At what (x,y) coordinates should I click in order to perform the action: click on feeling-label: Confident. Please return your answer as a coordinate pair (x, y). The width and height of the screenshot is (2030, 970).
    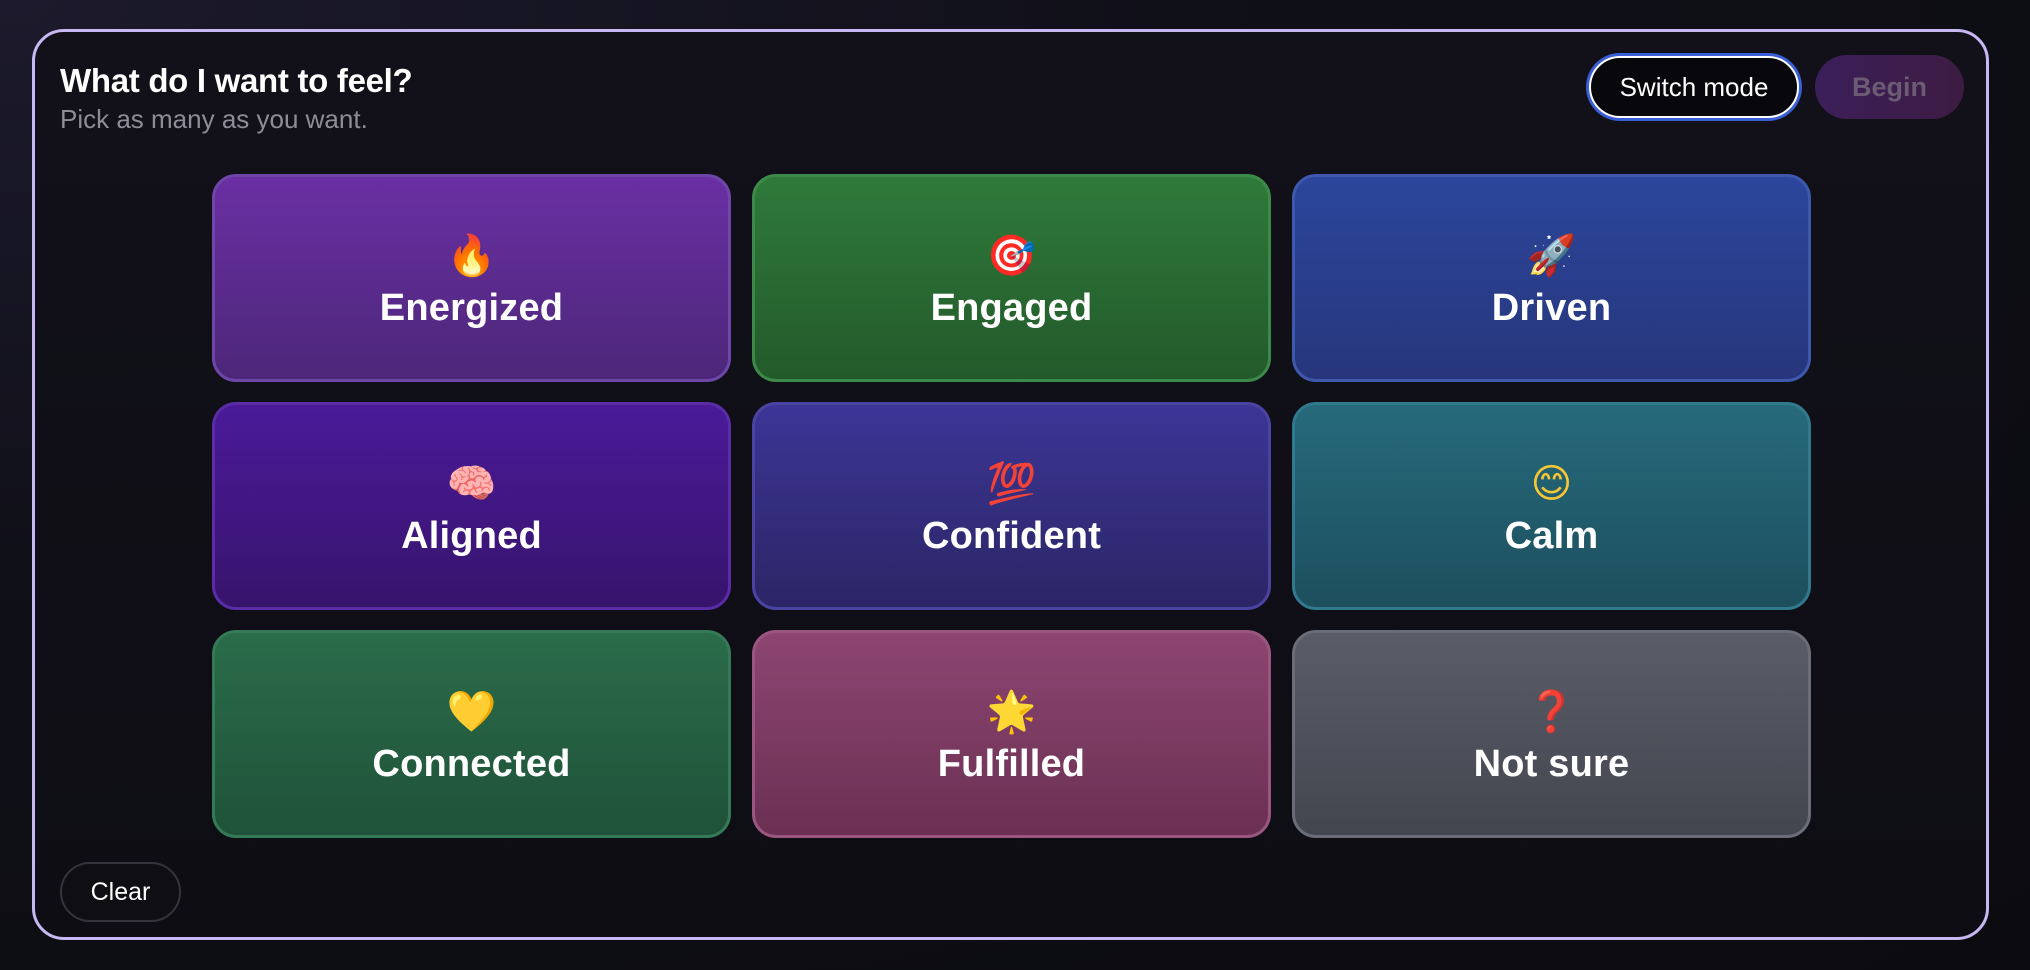
    Looking at the image, I should click on (1011, 535).